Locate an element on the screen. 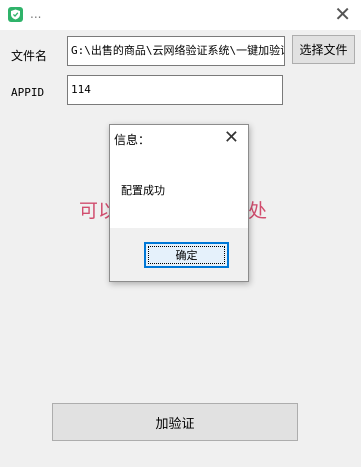 The height and width of the screenshot is (467, 361). file-label: 文件名 is located at coordinates (29, 56).